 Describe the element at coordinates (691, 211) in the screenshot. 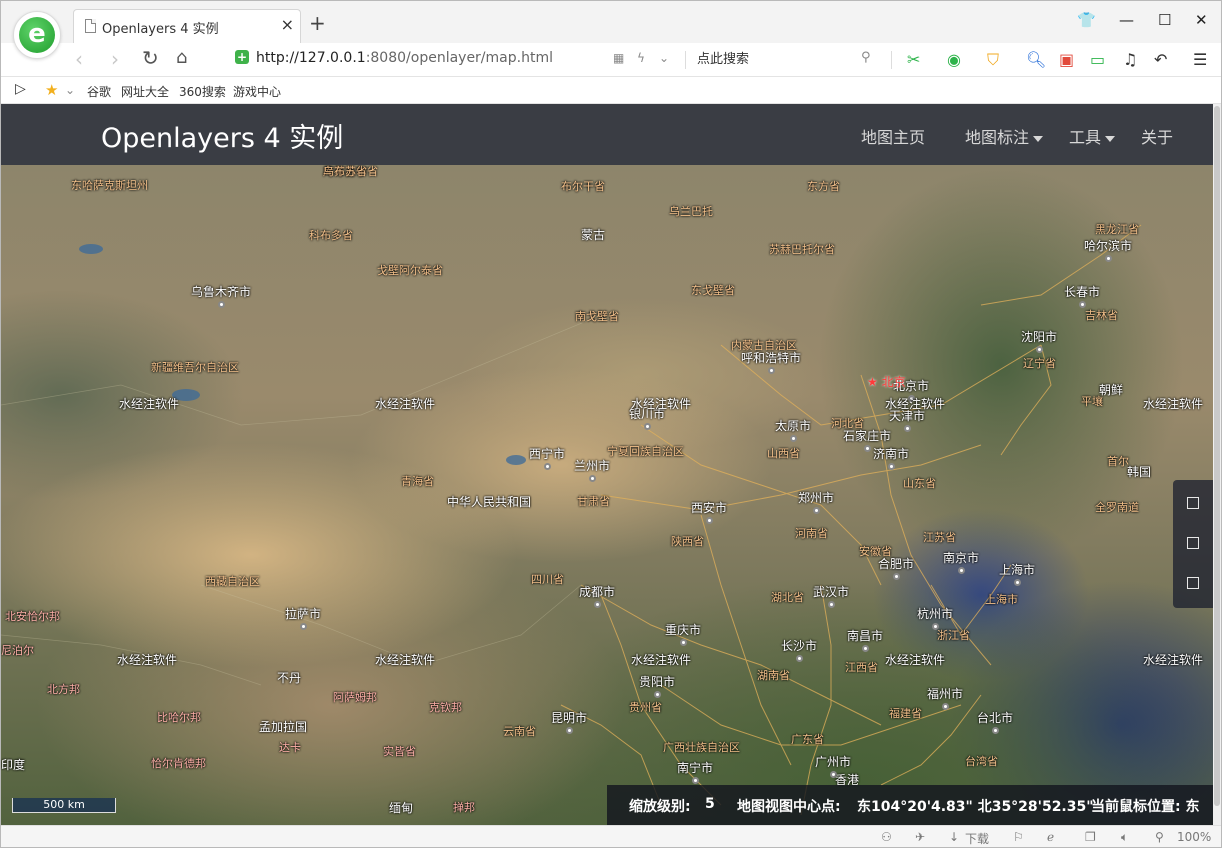

I see `map-label-region: 乌兰巴托` at that location.